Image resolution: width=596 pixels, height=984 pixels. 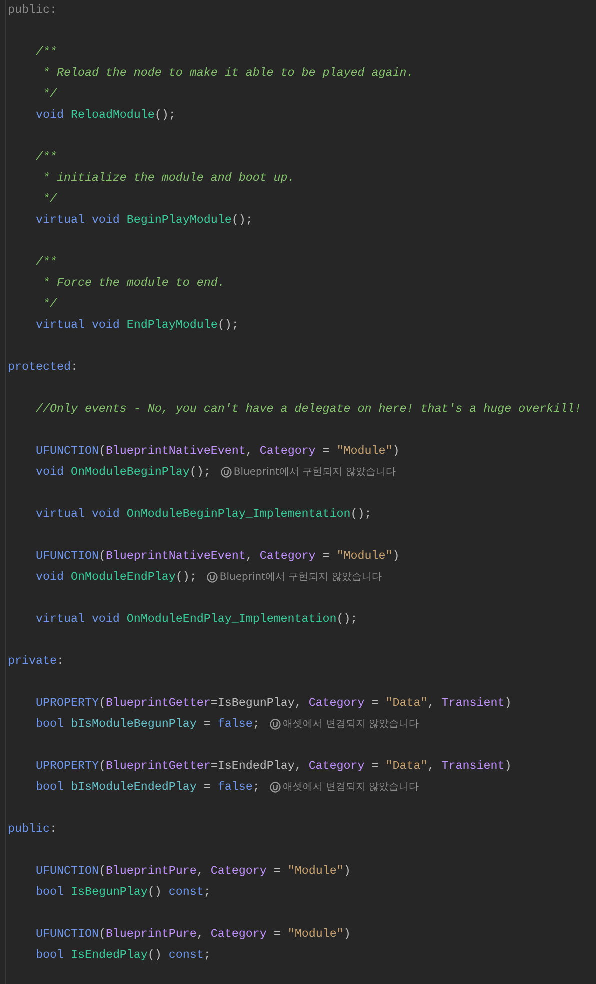 What do you see at coordinates (228, 73) in the screenshot?
I see `code-line: * Reload the node to make it able to be played again.` at bounding box center [228, 73].